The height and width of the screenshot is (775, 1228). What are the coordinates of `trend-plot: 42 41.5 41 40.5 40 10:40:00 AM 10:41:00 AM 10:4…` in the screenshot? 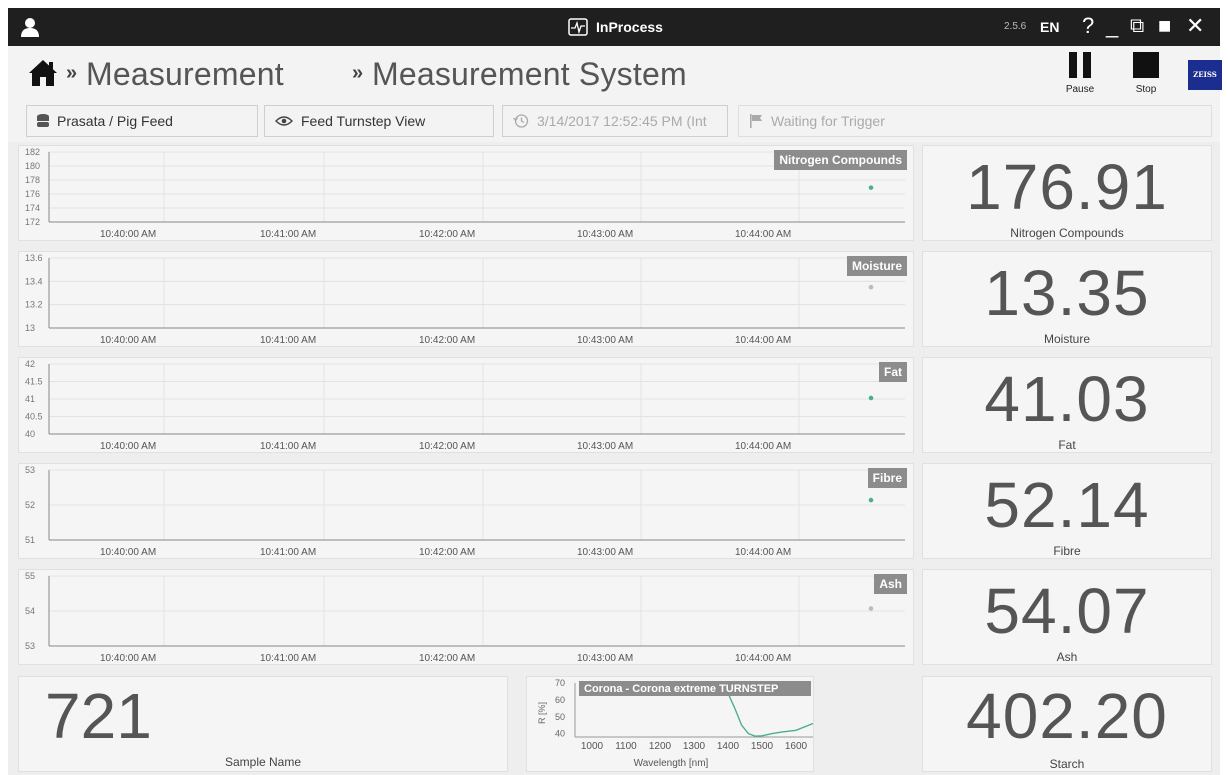 It's located at (465, 405).